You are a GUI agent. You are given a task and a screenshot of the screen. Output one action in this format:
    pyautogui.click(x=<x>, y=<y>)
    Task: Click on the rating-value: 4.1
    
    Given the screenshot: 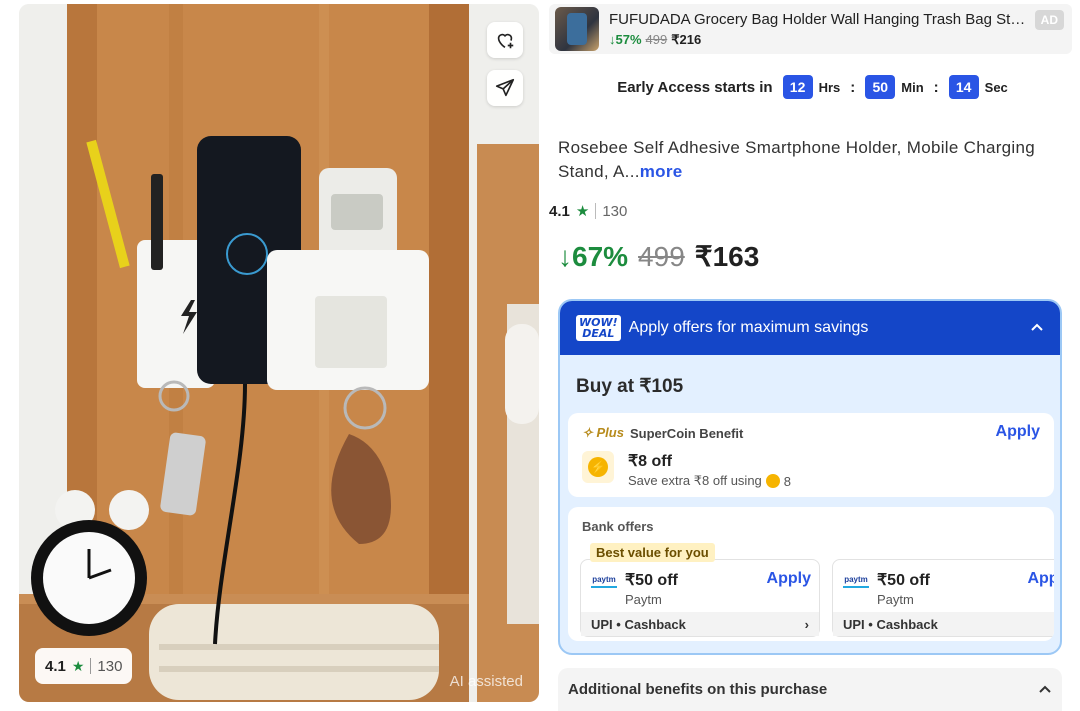 What is the action you would take?
    pyautogui.click(x=559, y=211)
    